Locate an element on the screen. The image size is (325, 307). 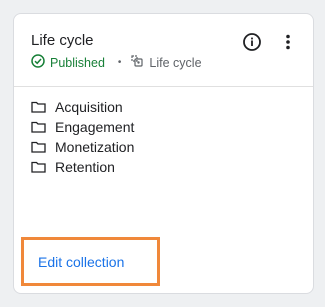
check-circle-icon is located at coordinates (38, 62).